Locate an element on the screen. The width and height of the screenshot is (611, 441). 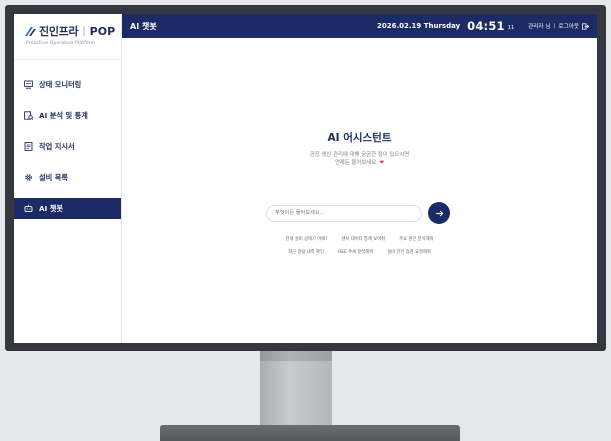
header-date: 2026.02.19 Thursday is located at coordinates (418, 26).